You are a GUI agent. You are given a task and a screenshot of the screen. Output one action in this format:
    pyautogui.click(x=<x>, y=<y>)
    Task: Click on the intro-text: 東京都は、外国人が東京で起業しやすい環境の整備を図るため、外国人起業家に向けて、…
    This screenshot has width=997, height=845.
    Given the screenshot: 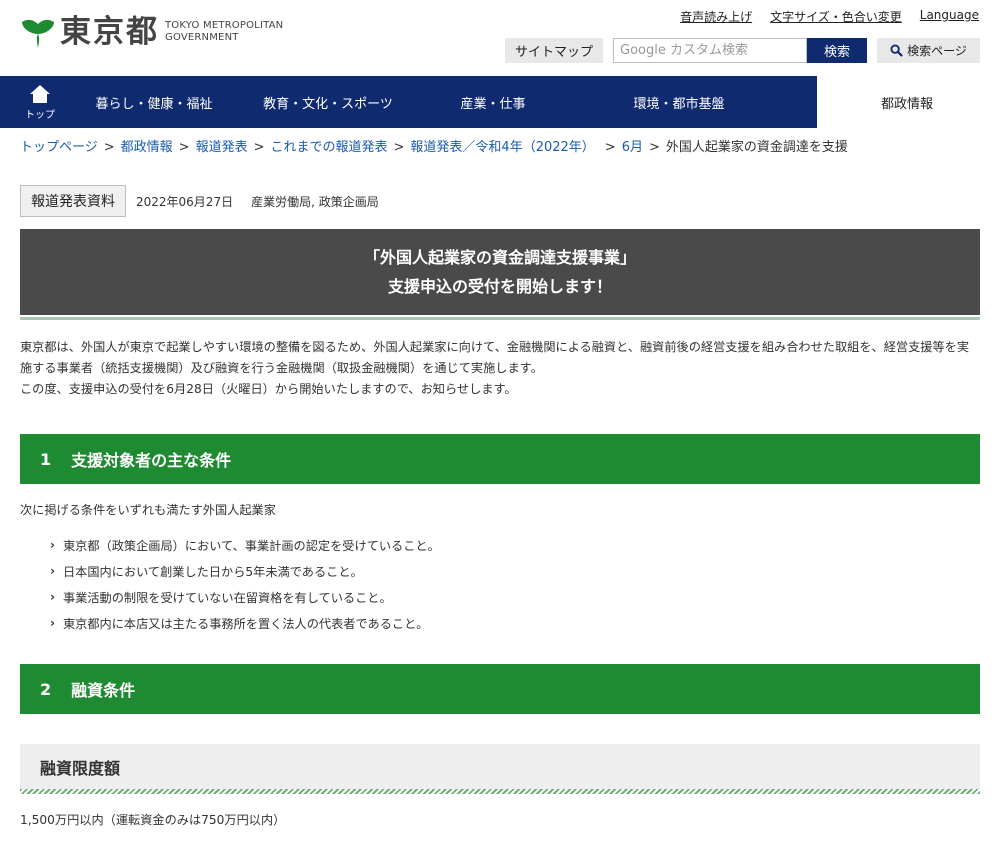 What is the action you would take?
    pyautogui.click(x=500, y=368)
    